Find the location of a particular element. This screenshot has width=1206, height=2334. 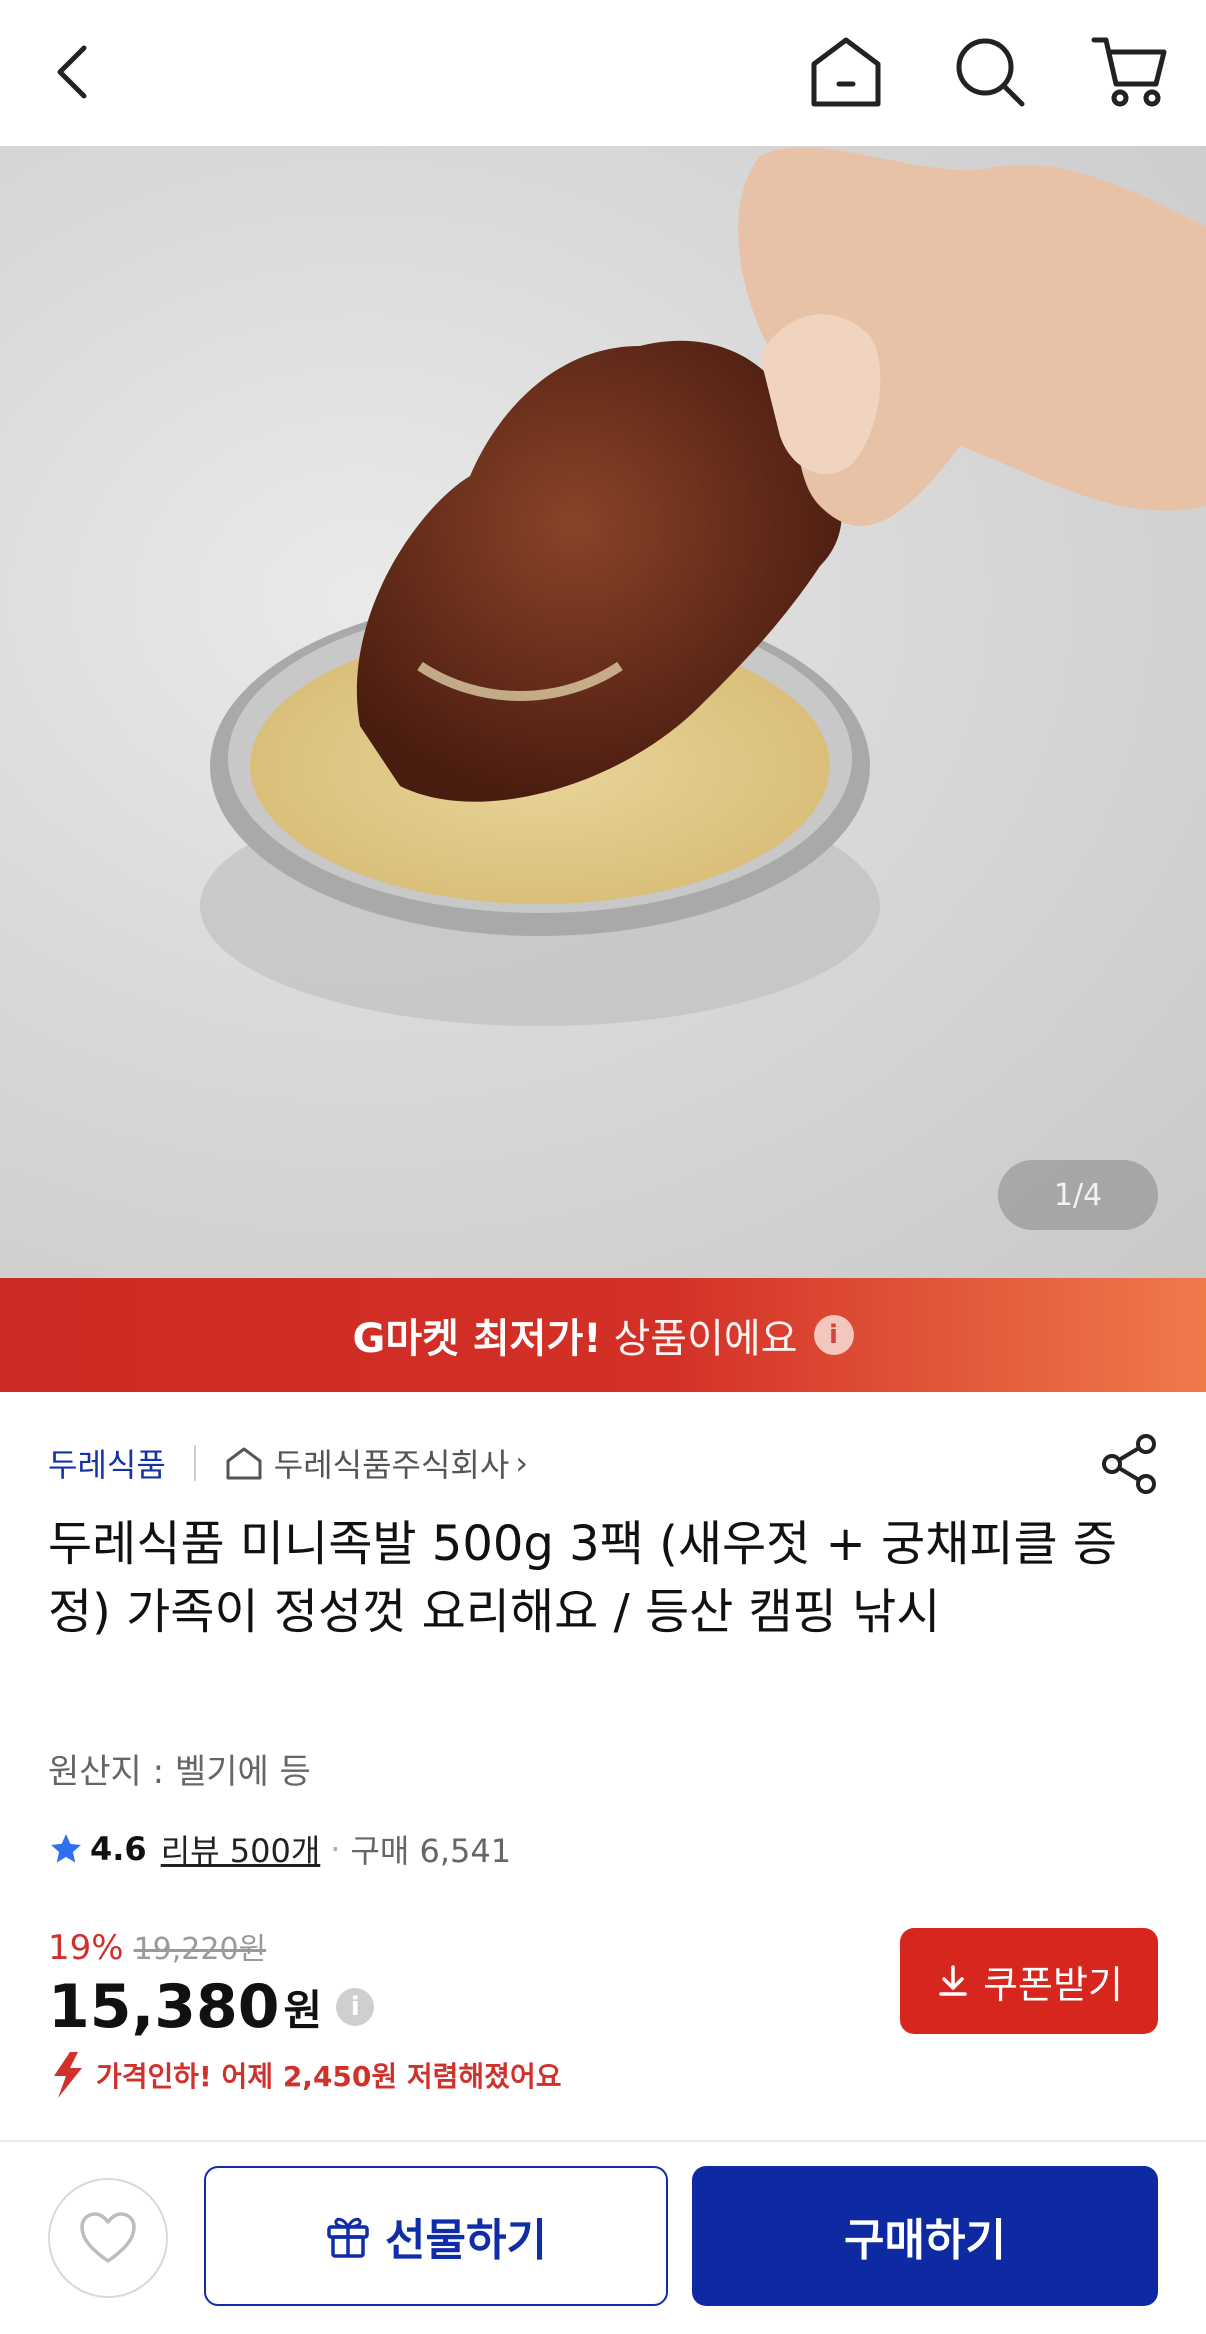

back-chevron-icon is located at coordinates (72, 72).